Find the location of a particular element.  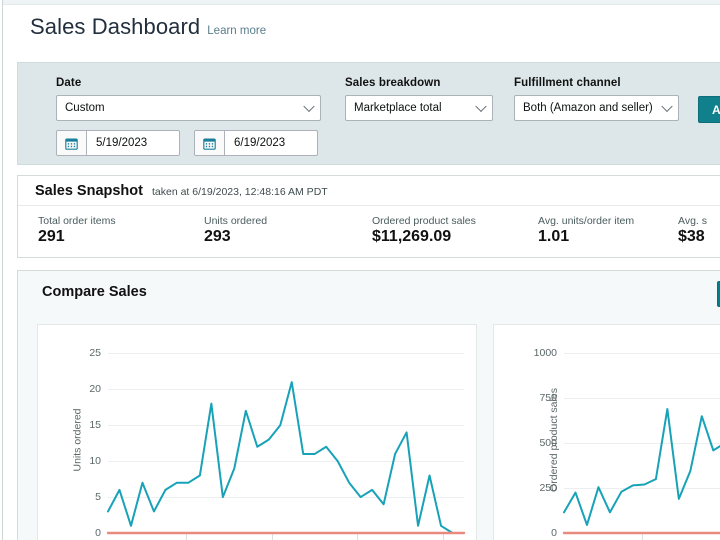

ordered-product-sales-chart: Ordered product sales 0 250 500 750 1000 is located at coordinates (606, 432).